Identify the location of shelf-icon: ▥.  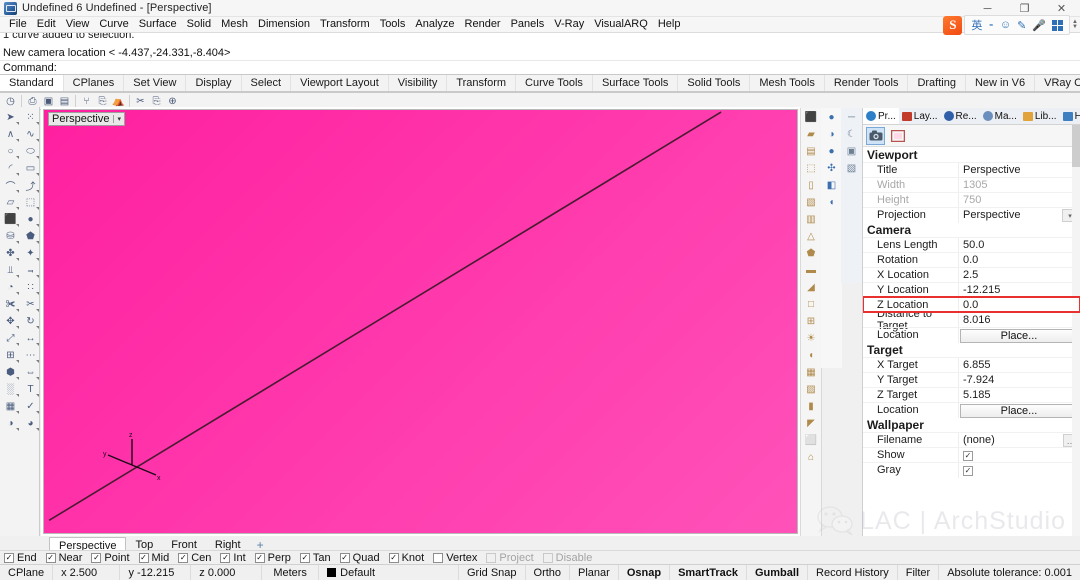
(811, 219).